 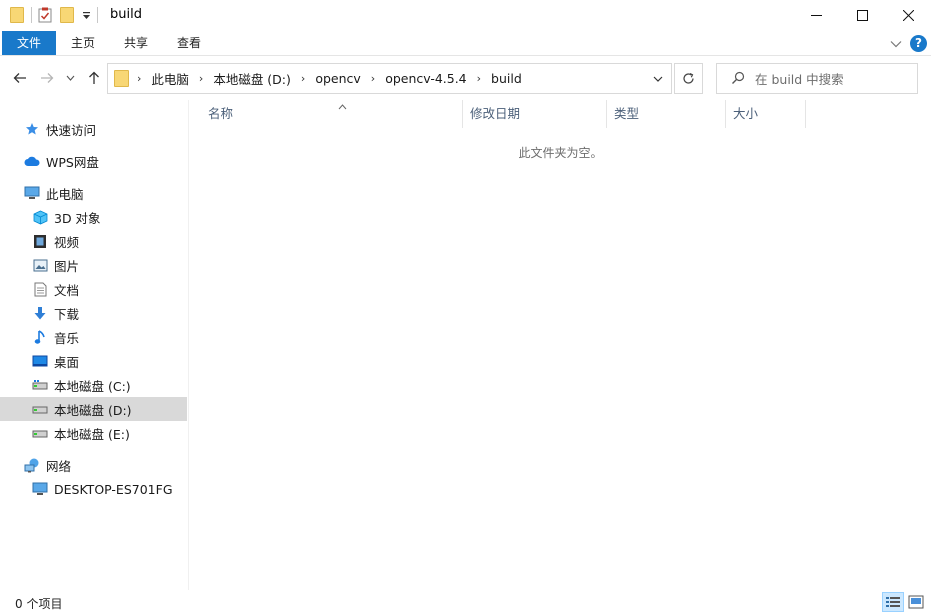 What do you see at coordinates (896, 44) in the screenshot?
I see `expand-ribbon-chevron-icon` at bounding box center [896, 44].